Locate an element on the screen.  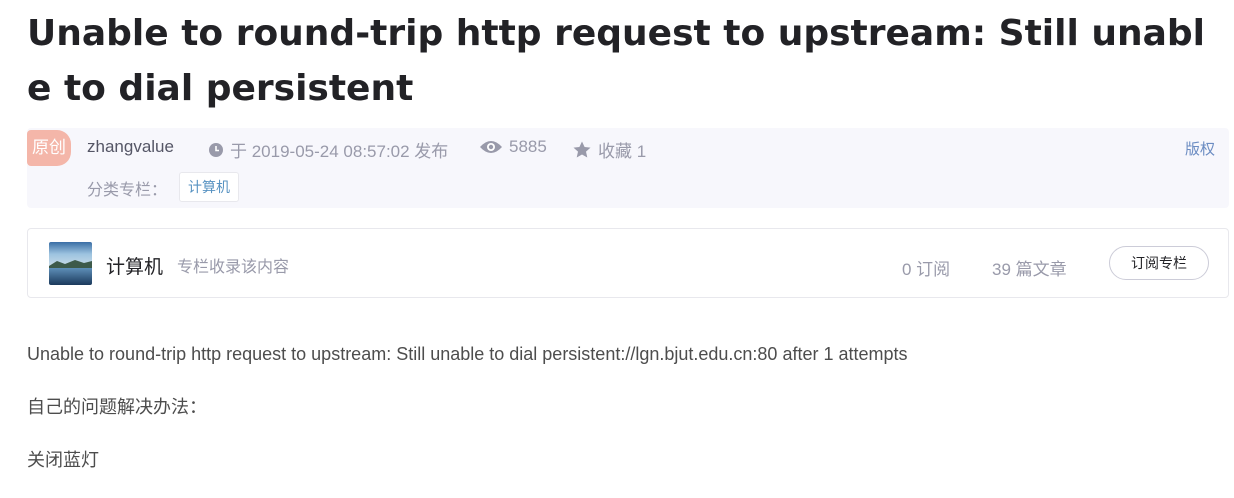
column-name: 计算机 is located at coordinates (134, 265).